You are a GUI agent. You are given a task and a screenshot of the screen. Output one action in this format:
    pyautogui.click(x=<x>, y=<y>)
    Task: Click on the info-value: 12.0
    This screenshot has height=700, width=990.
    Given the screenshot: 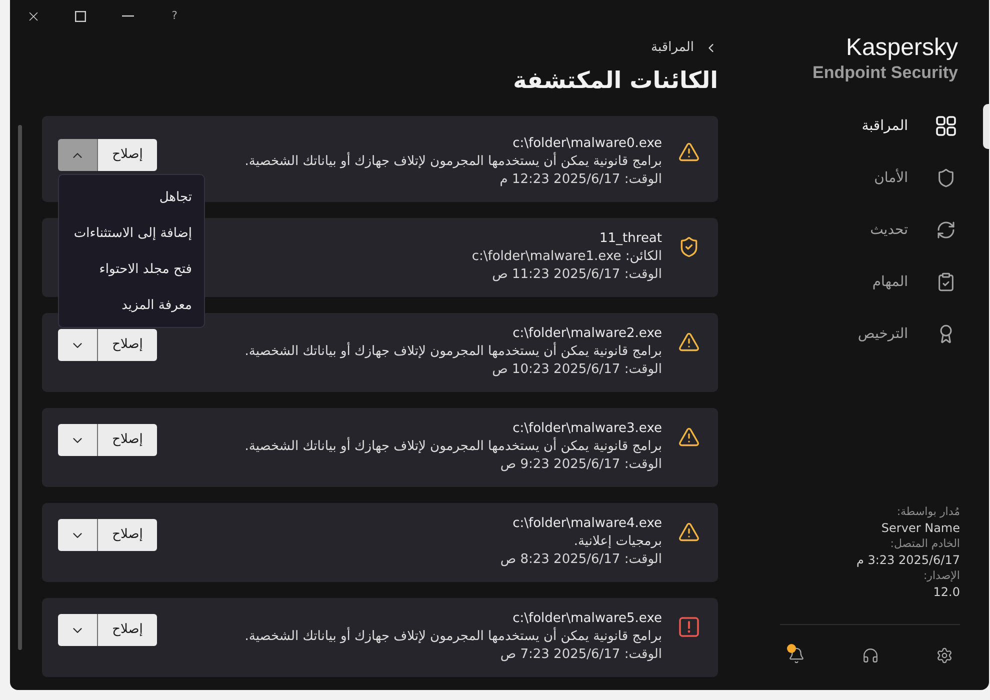 What is the action you would take?
    pyautogui.click(x=946, y=592)
    